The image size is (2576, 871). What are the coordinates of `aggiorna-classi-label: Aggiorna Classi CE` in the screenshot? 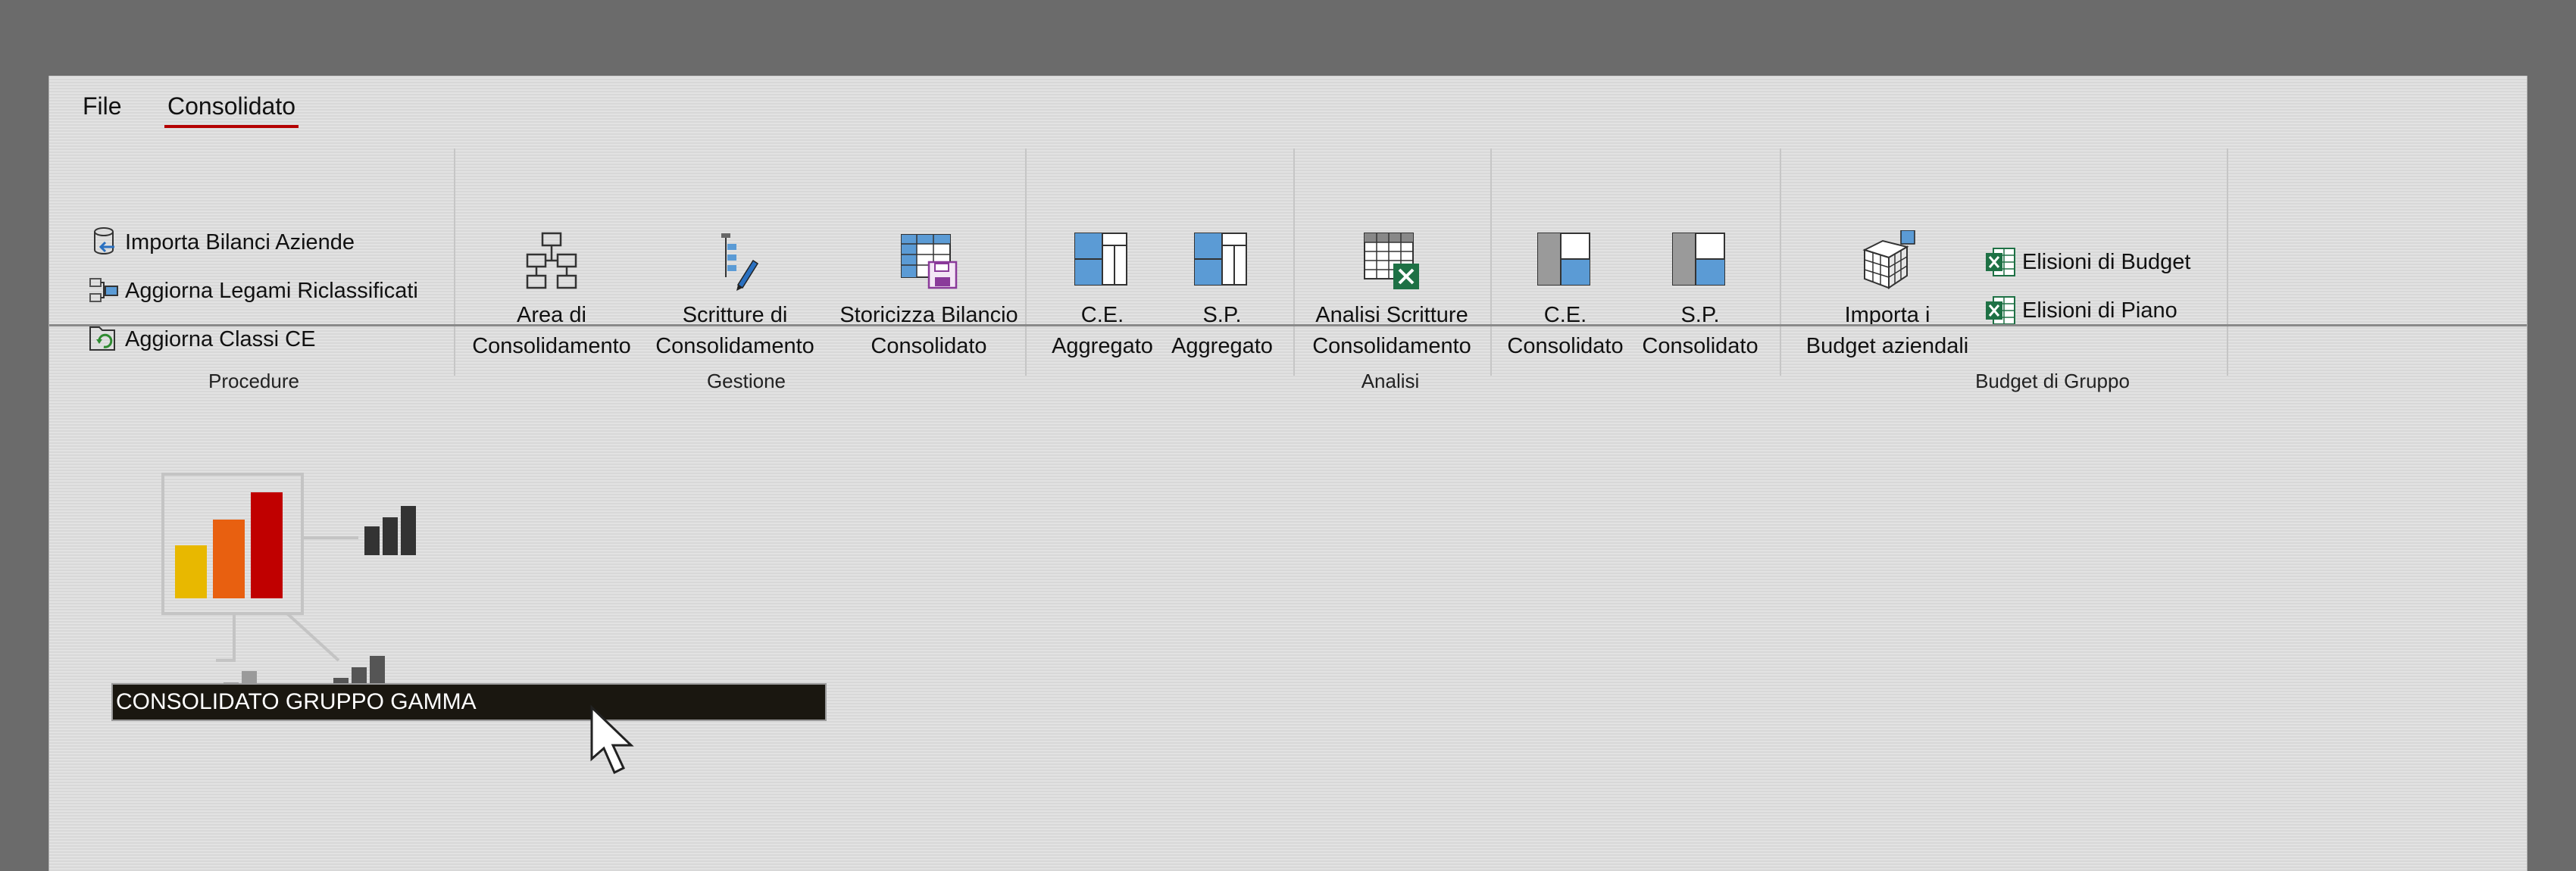 It's located at (221, 338).